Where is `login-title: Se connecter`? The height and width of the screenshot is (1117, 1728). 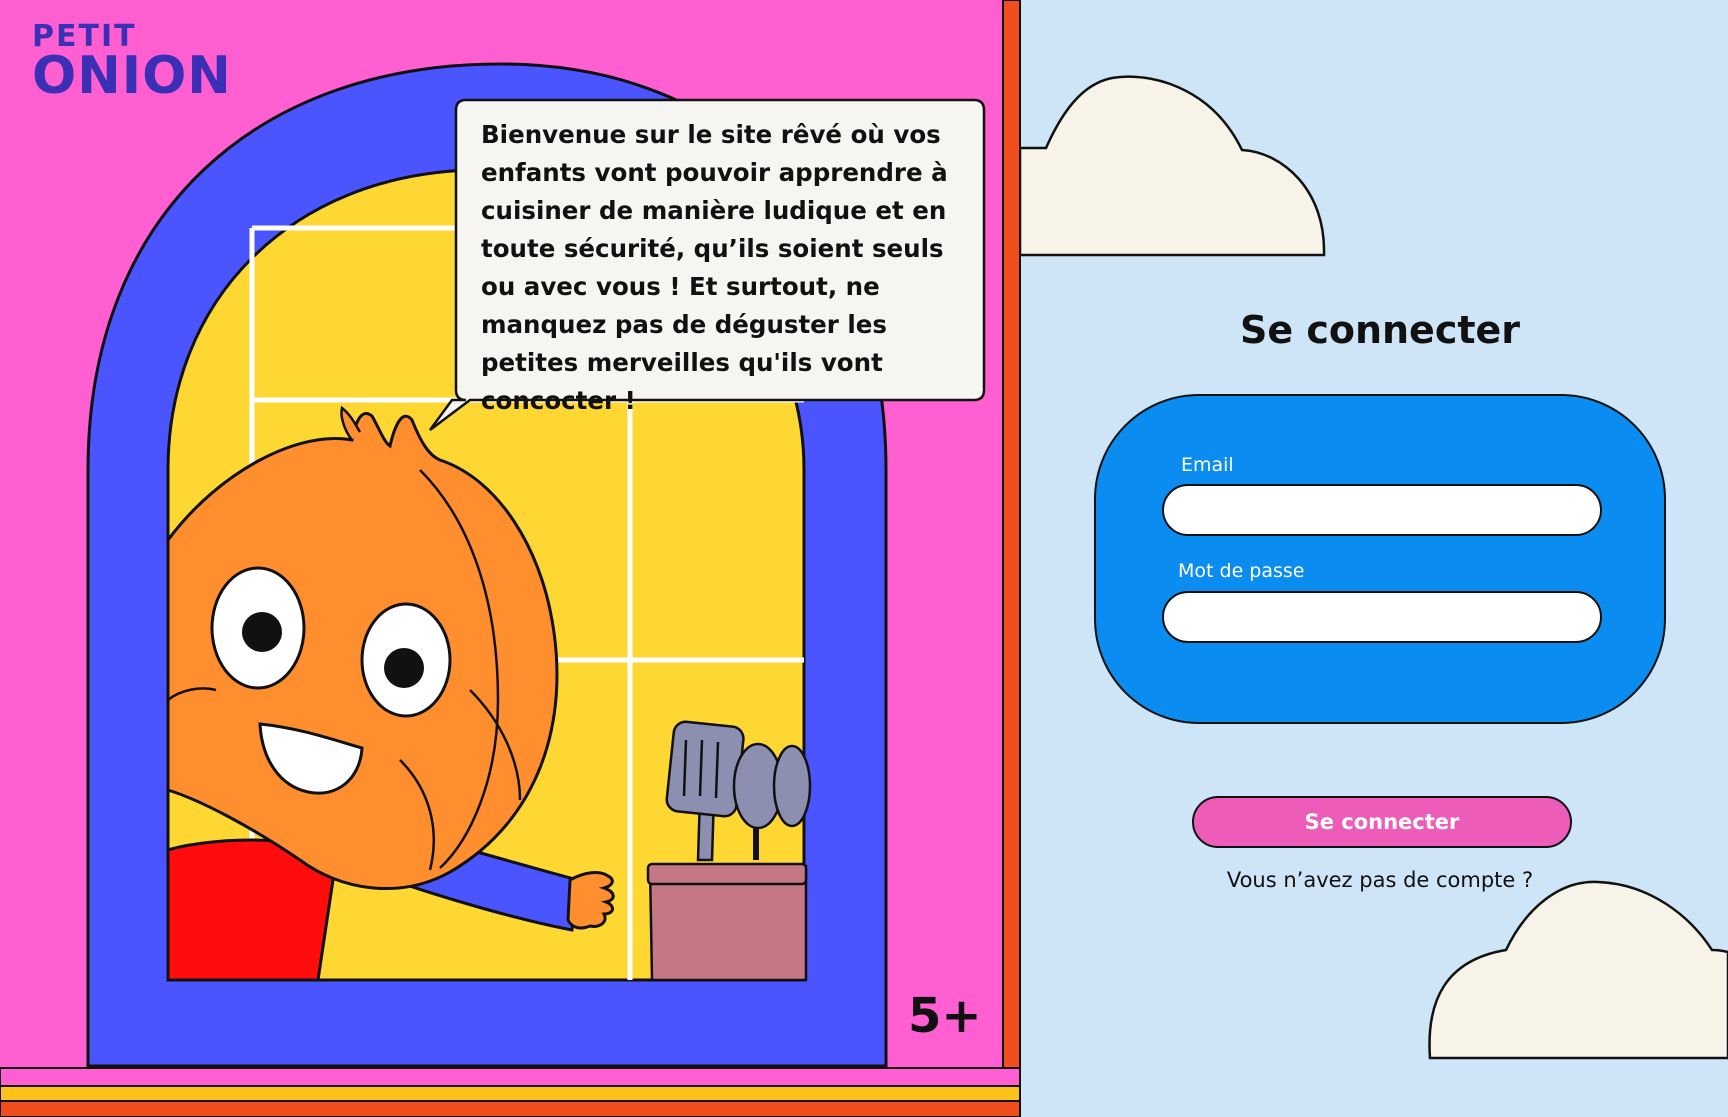
login-title: Se connecter is located at coordinates (1380, 330).